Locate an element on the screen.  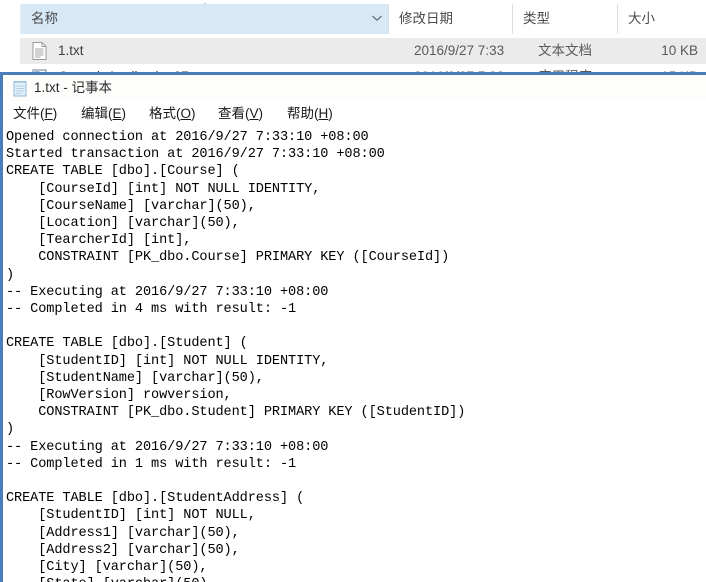
file-date-modified: 2016/9/27 7:33 is located at coordinates (459, 50).